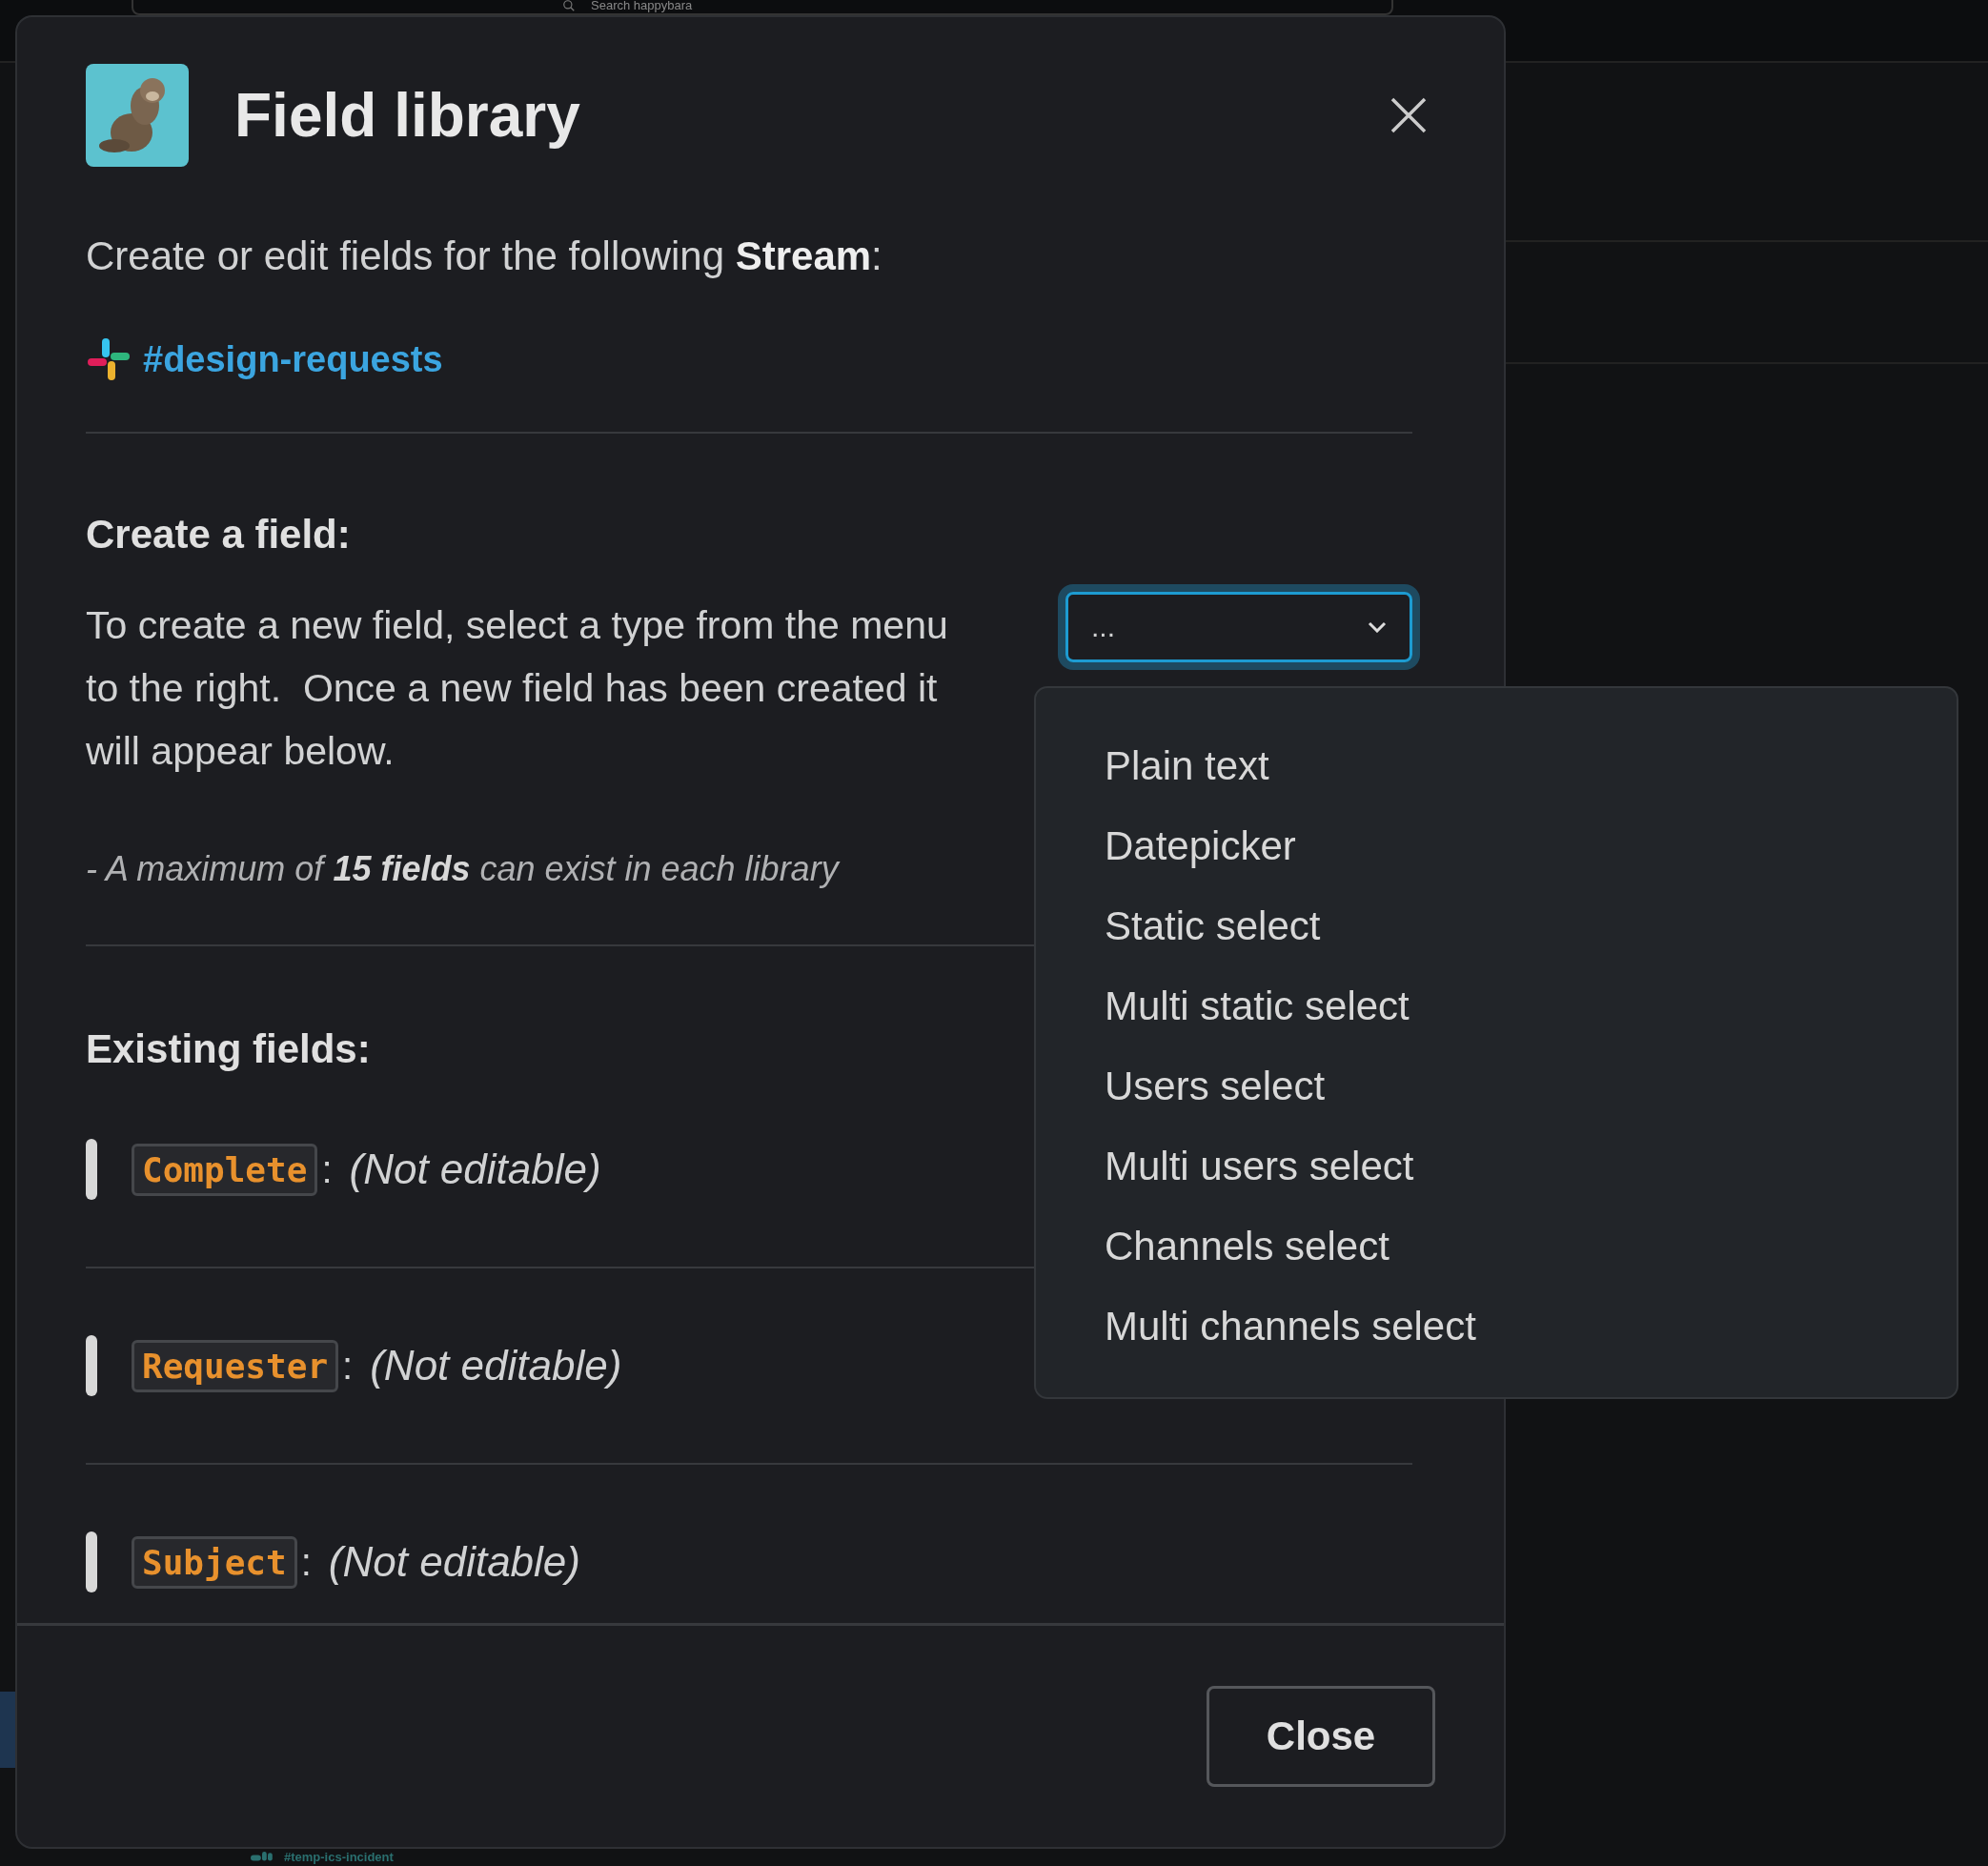  I want to click on menu-option: Multi channels select, so click(1531, 1327).